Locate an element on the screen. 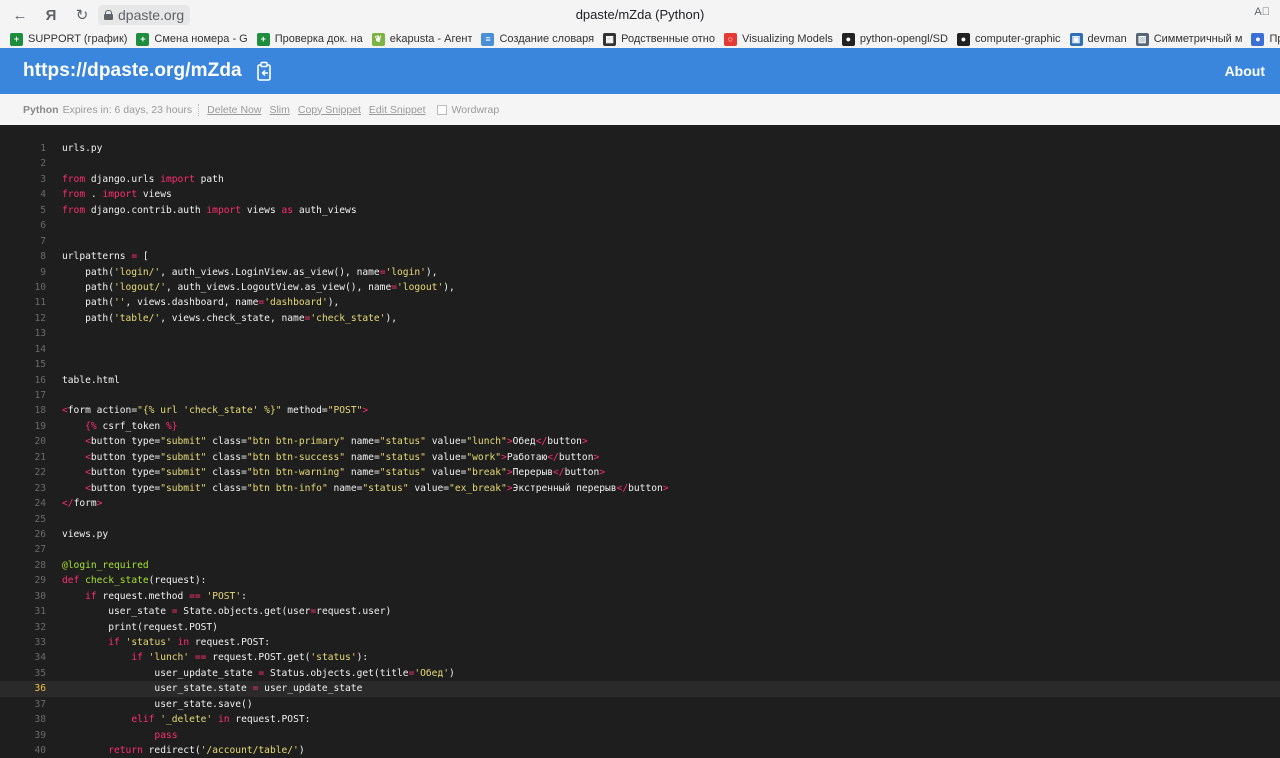 The width and height of the screenshot is (1280, 758). code-token: 'dashboard' is located at coordinates (296, 303).